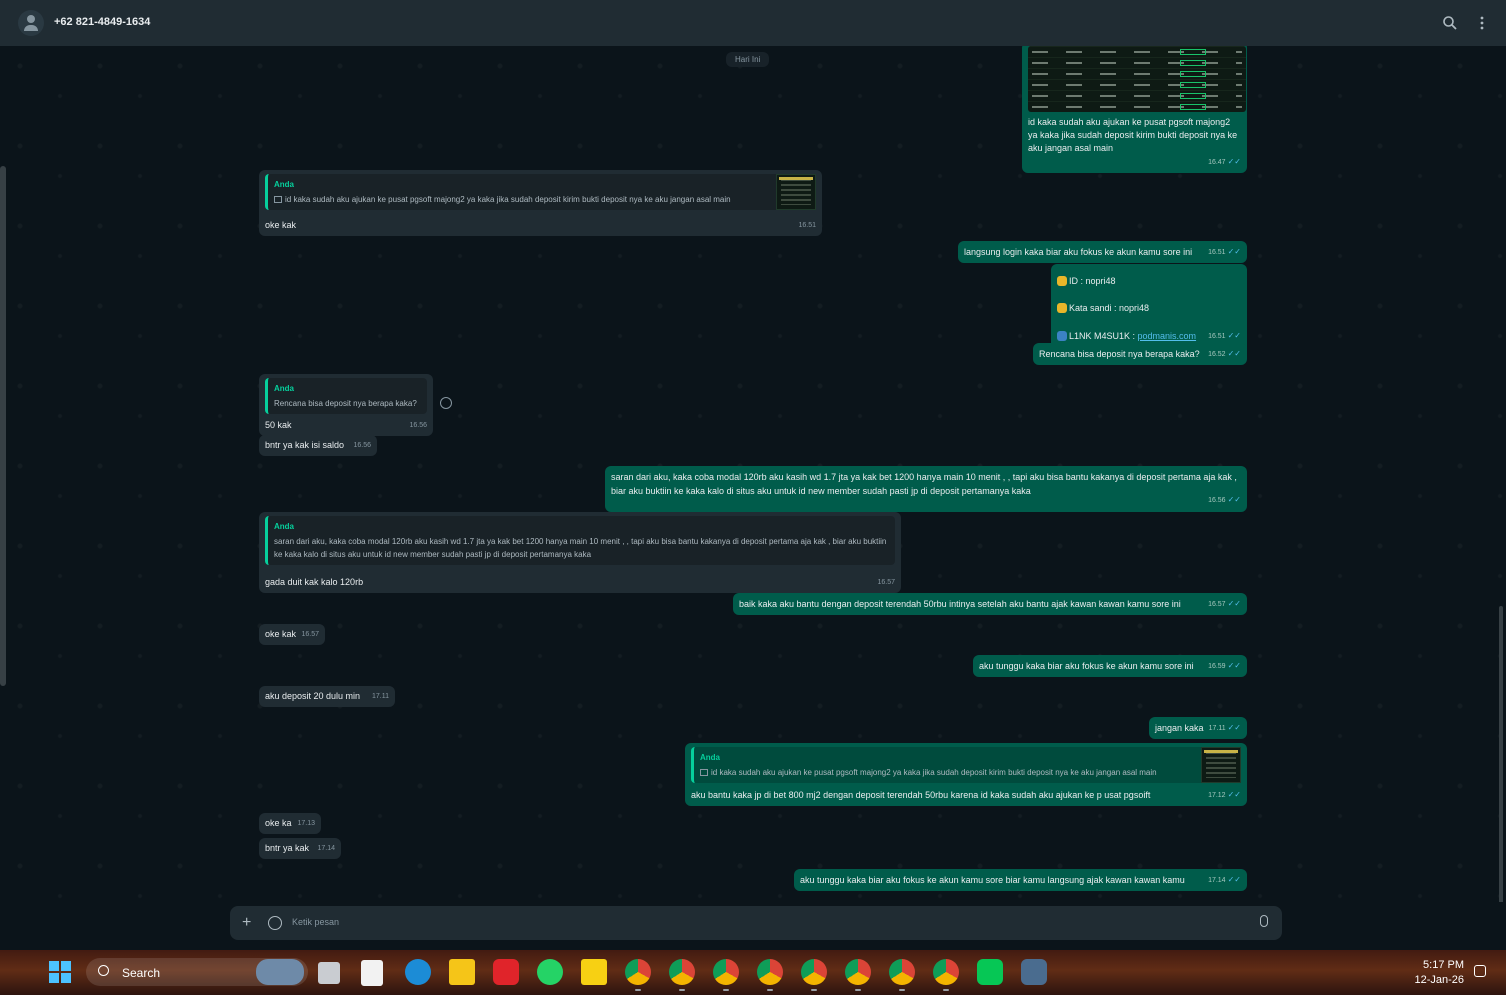 The height and width of the screenshot is (995, 1506). I want to click on attach-icon: +, so click(246, 923).